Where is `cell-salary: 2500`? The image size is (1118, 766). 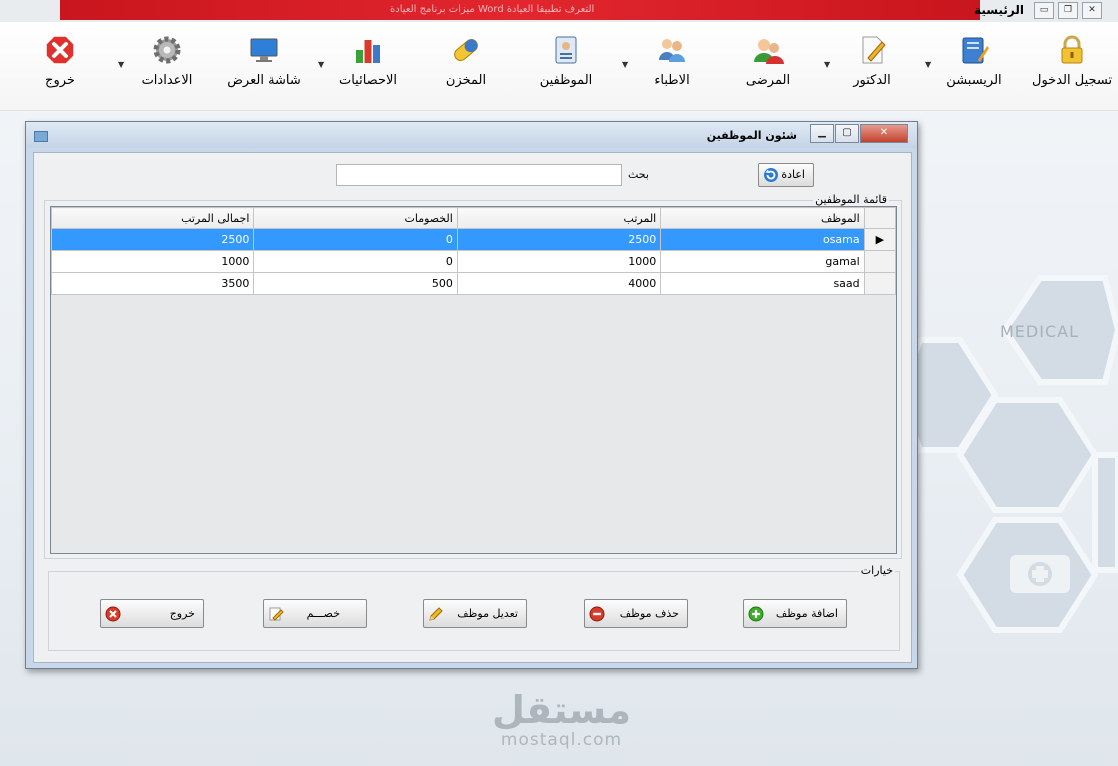
cell-salary: 2500 is located at coordinates (559, 239).